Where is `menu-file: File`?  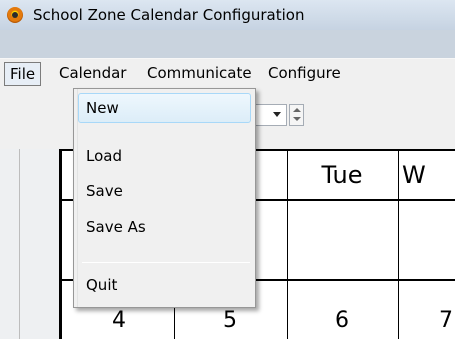 menu-file: File is located at coordinates (23, 74).